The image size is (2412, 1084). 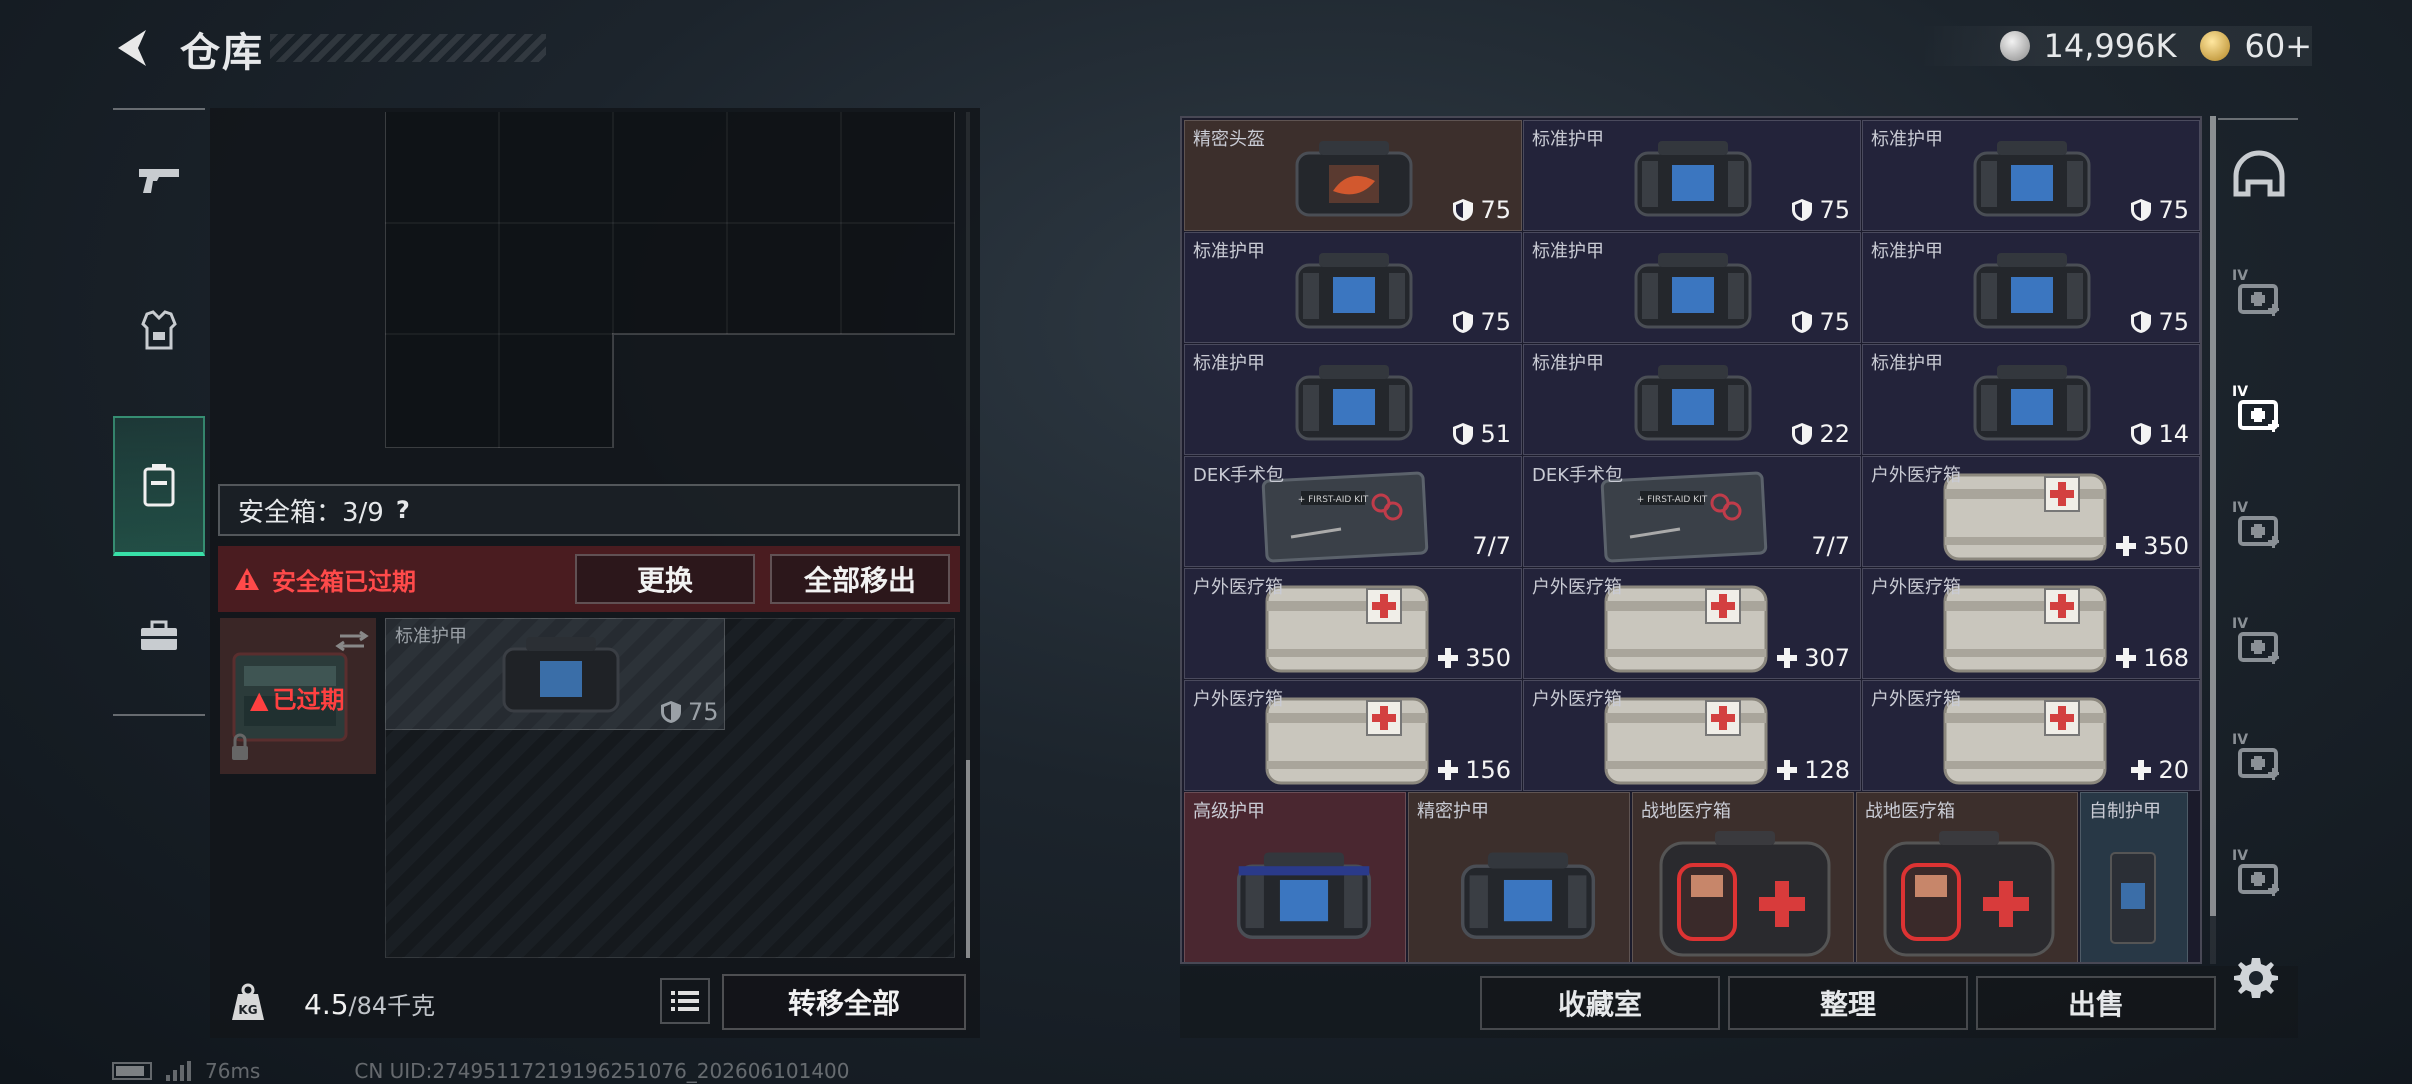 I want to click on swap-icon, so click(x=354, y=636).